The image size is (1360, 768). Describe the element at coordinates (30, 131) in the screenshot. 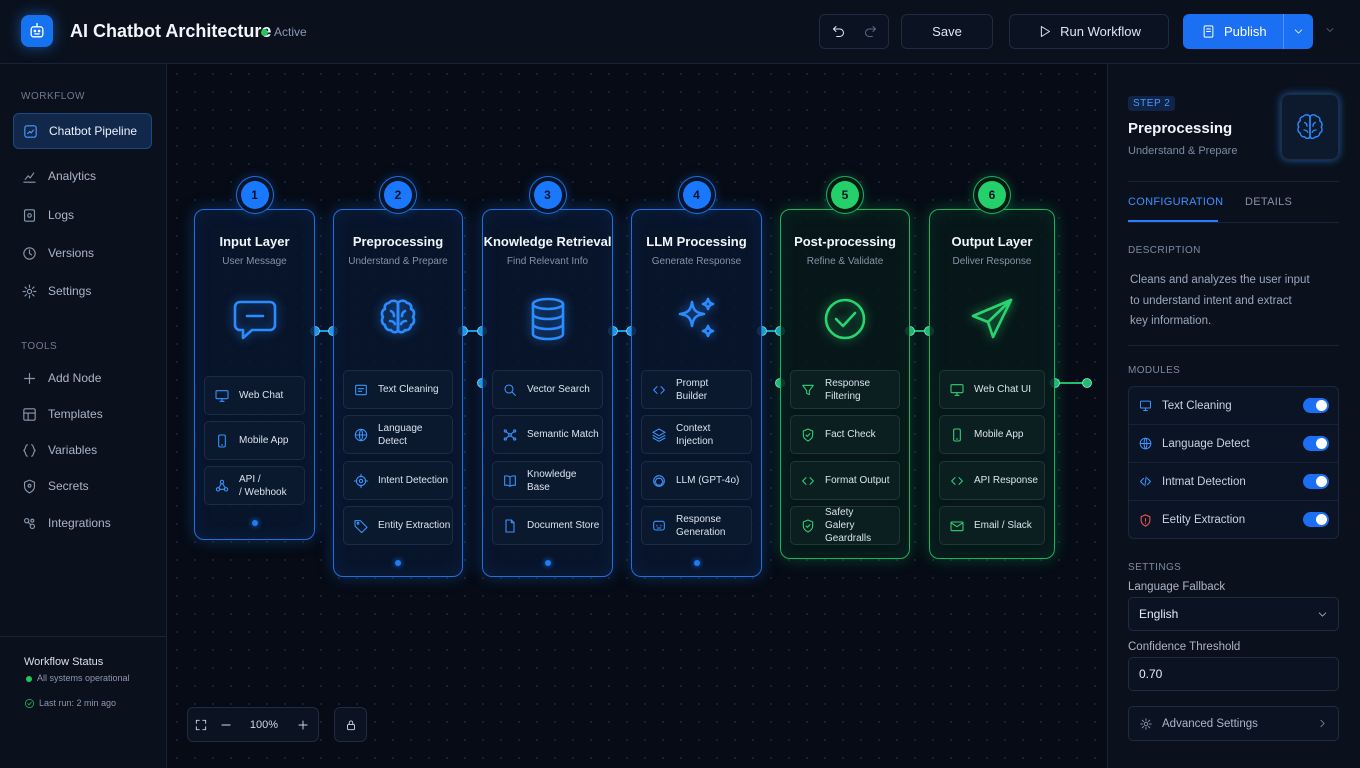

I see `workflow-icon` at that location.